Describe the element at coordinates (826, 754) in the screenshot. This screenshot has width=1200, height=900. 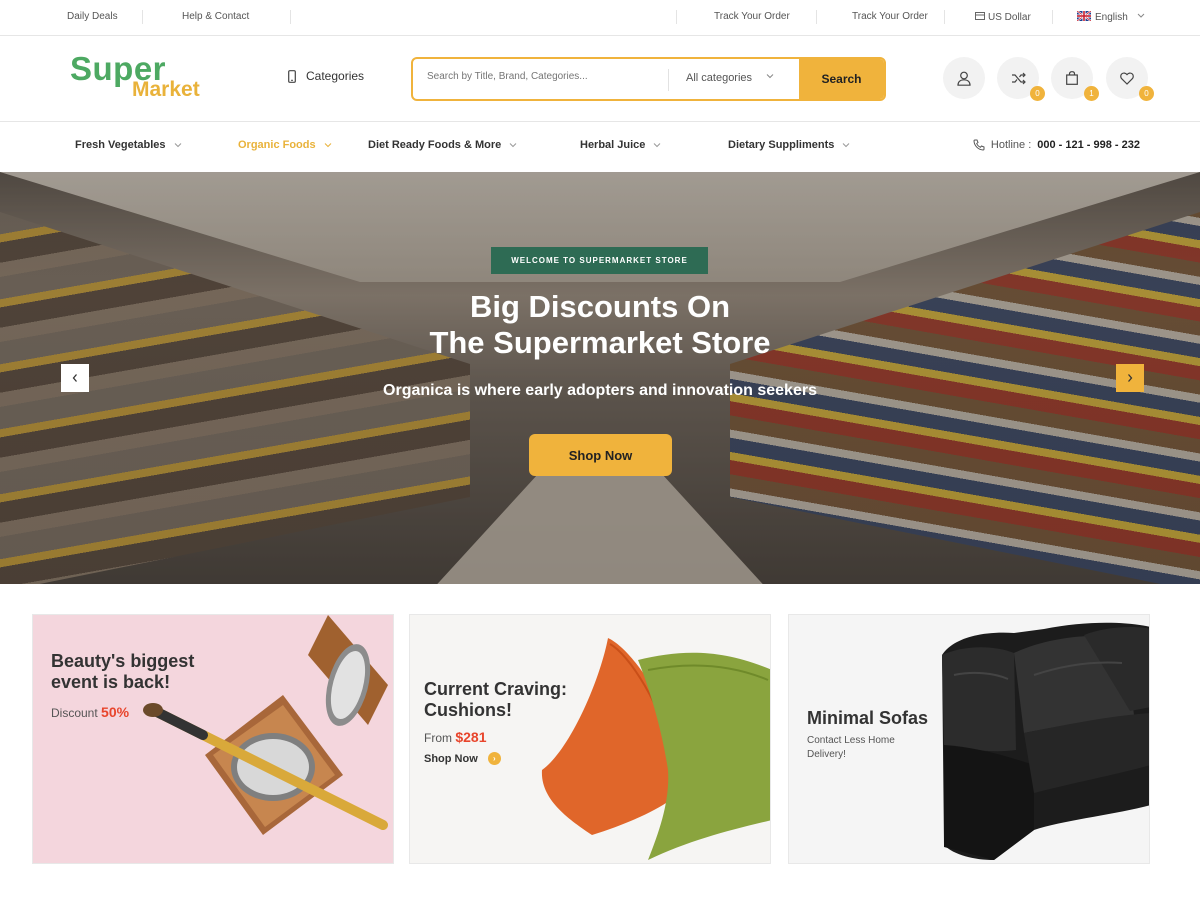
I see `promo-description-line-2: Delivery!` at that location.